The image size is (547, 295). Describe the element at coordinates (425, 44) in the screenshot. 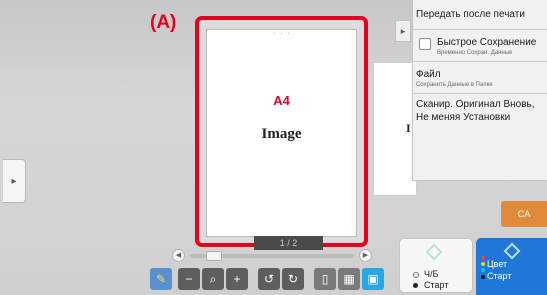

I see `quick-save-checkbox` at that location.